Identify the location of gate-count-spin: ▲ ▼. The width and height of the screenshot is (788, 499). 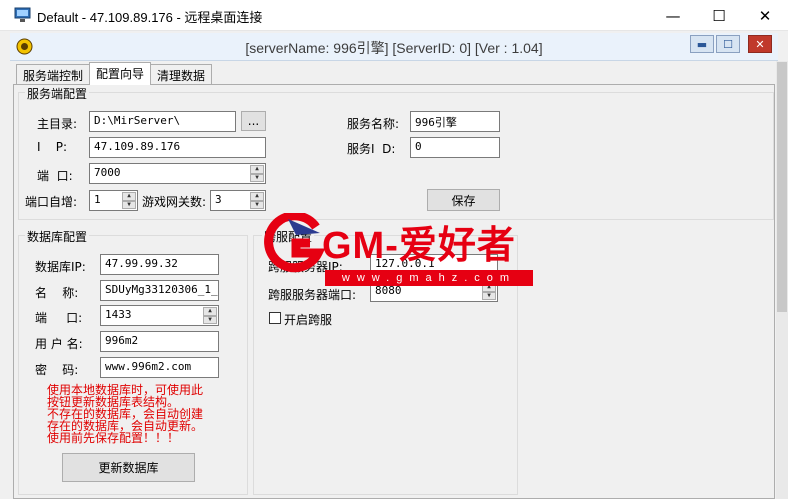
(257, 200).